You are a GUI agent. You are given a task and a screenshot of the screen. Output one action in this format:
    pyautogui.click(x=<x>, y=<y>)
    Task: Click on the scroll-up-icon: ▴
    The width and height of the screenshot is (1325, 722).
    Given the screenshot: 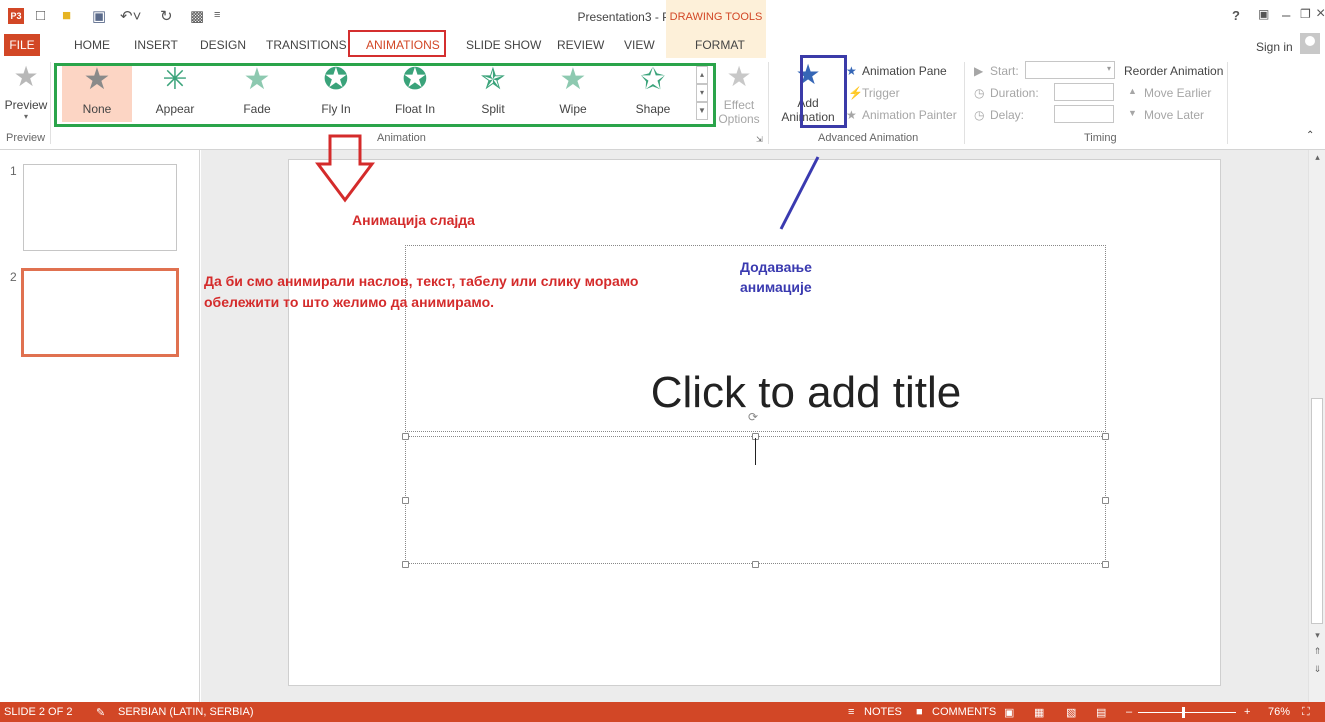 What is the action you would take?
    pyautogui.click(x=1317, y=157)
    